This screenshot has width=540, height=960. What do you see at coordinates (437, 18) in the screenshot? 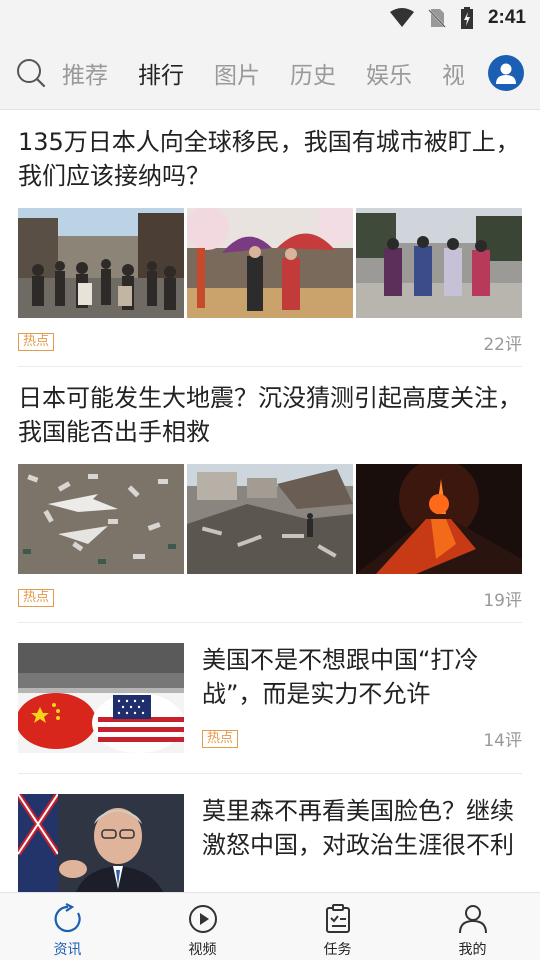
I see `no-sim-icon` at bounding box center [437, 18].